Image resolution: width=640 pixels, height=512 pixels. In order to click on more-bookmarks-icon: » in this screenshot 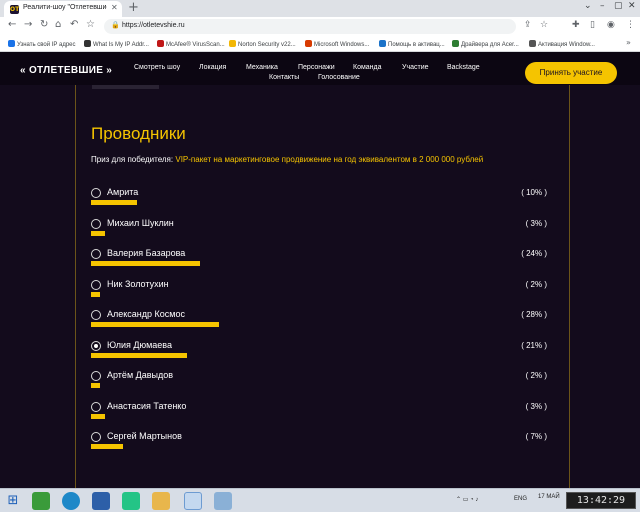, I will do `click(628, 42)`.